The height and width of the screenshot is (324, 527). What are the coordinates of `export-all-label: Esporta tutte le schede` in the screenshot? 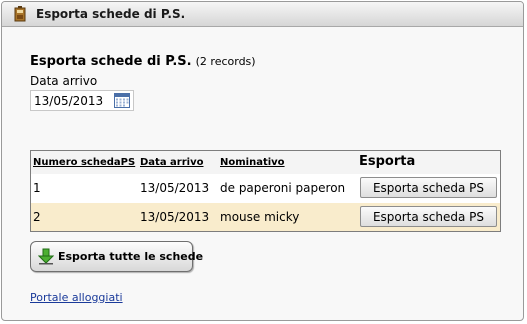 It's located at (131, 256).